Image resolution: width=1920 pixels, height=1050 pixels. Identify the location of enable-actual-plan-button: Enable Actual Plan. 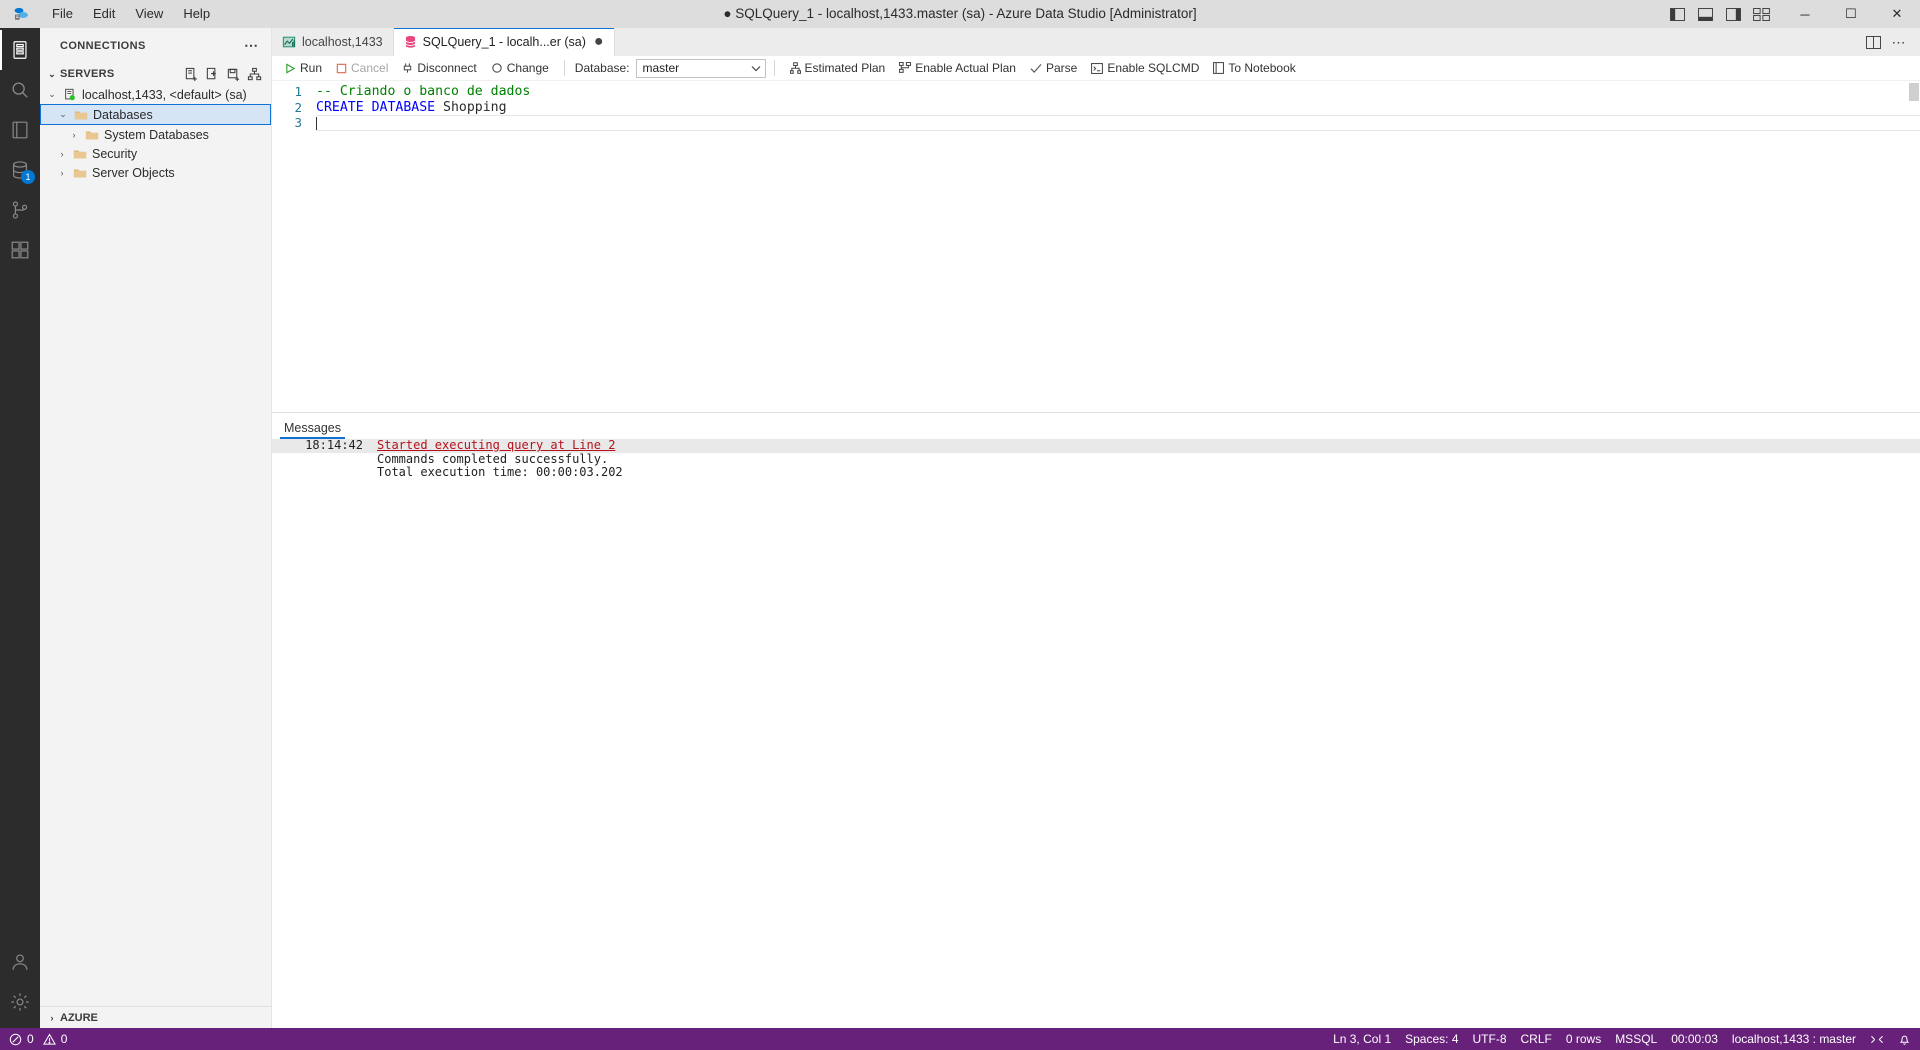
(957, 68).